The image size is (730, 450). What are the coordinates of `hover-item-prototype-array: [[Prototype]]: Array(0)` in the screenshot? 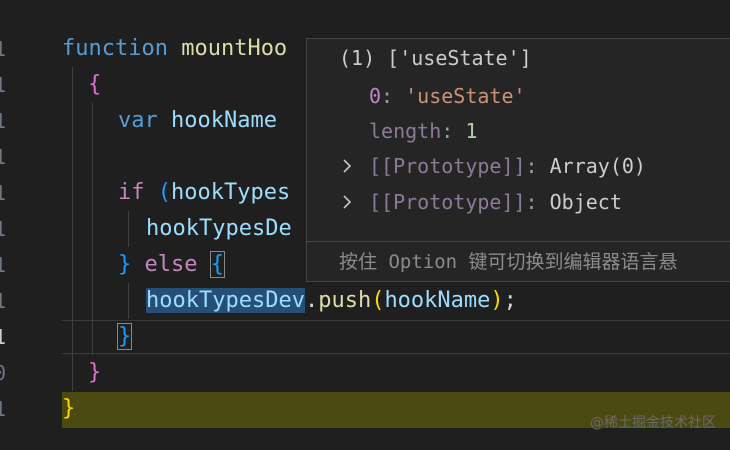 It's located at (507, 166).